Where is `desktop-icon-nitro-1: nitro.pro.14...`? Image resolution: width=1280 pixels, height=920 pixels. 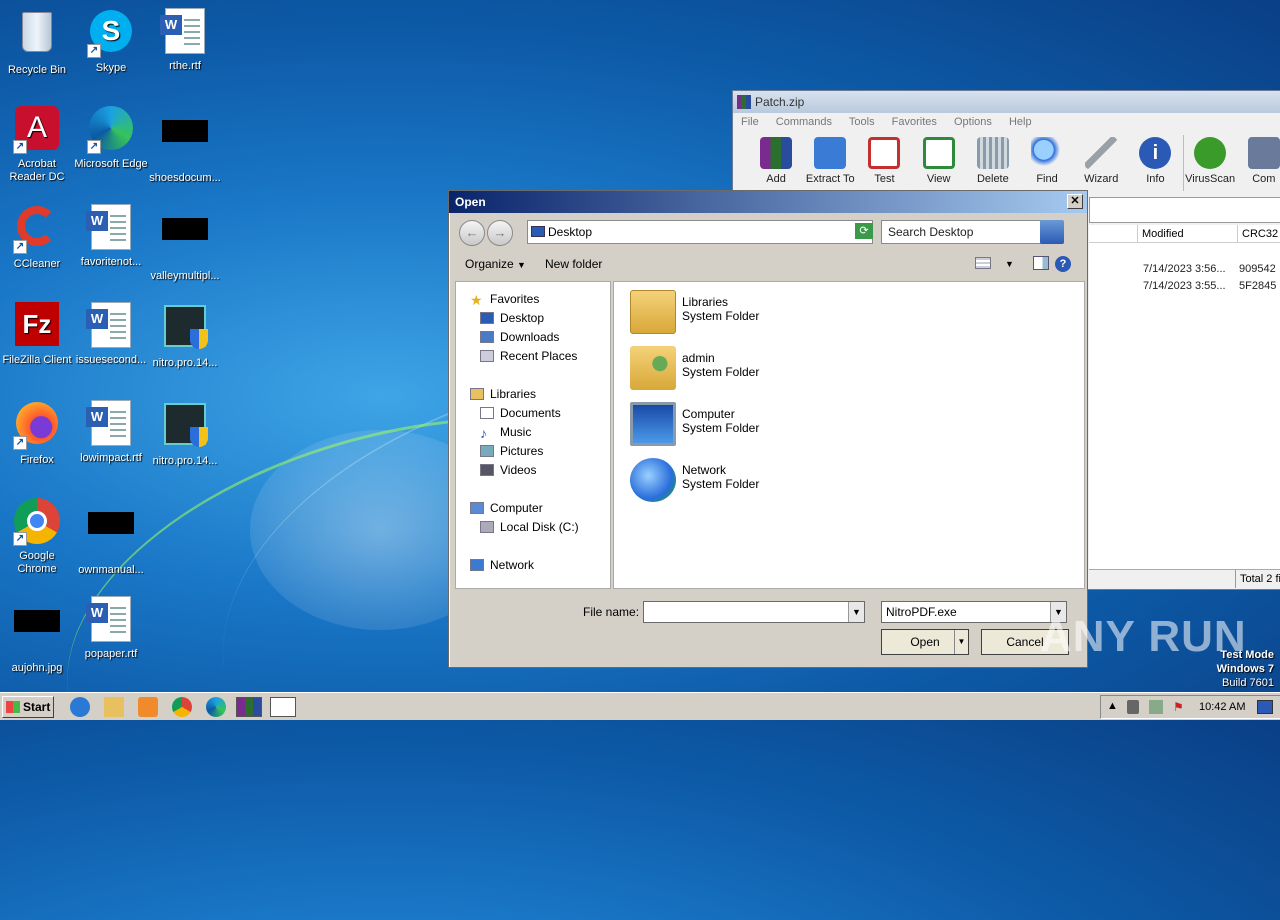
desktop-icon-nitro-1: nitro.pro.14... is located at coordinates (185, 336).